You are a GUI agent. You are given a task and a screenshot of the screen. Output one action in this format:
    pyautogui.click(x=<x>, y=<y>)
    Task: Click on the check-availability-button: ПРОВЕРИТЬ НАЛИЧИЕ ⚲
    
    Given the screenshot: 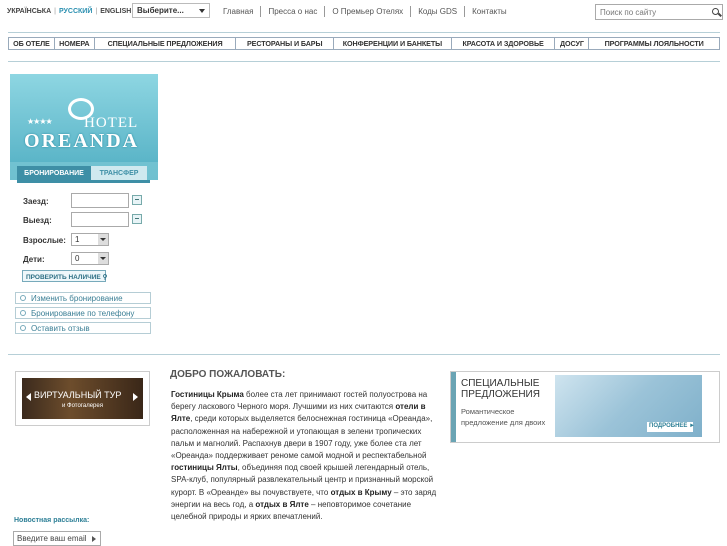 What is the action you would take?
    pyautogui.click(x=65, y=276)
    